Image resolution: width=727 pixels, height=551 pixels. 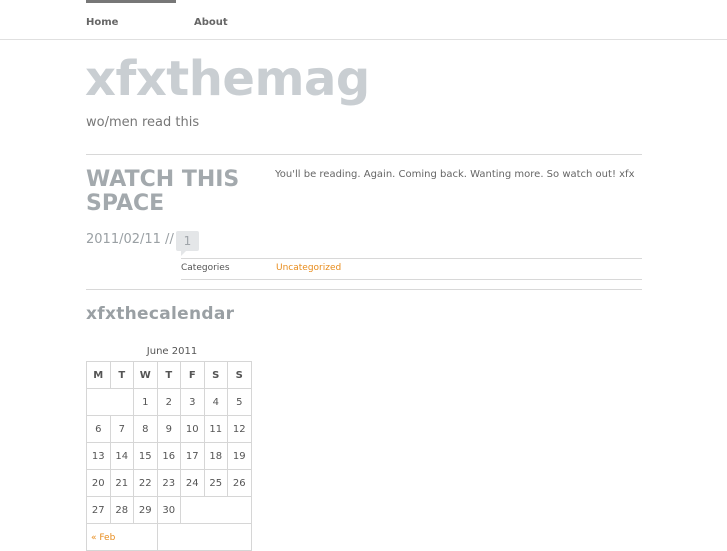 What do you see at coordinates (192, 429) in the screenshot?
I see `calendar-day: 10` at bounding box center [192, 429].